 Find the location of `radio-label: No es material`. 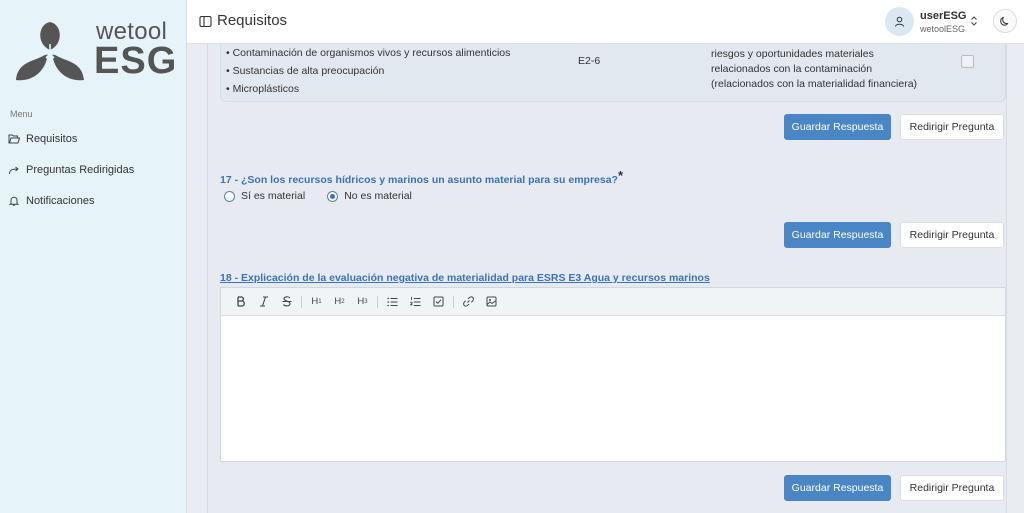

radio-label: No es material is located at coordinates (378, 196).